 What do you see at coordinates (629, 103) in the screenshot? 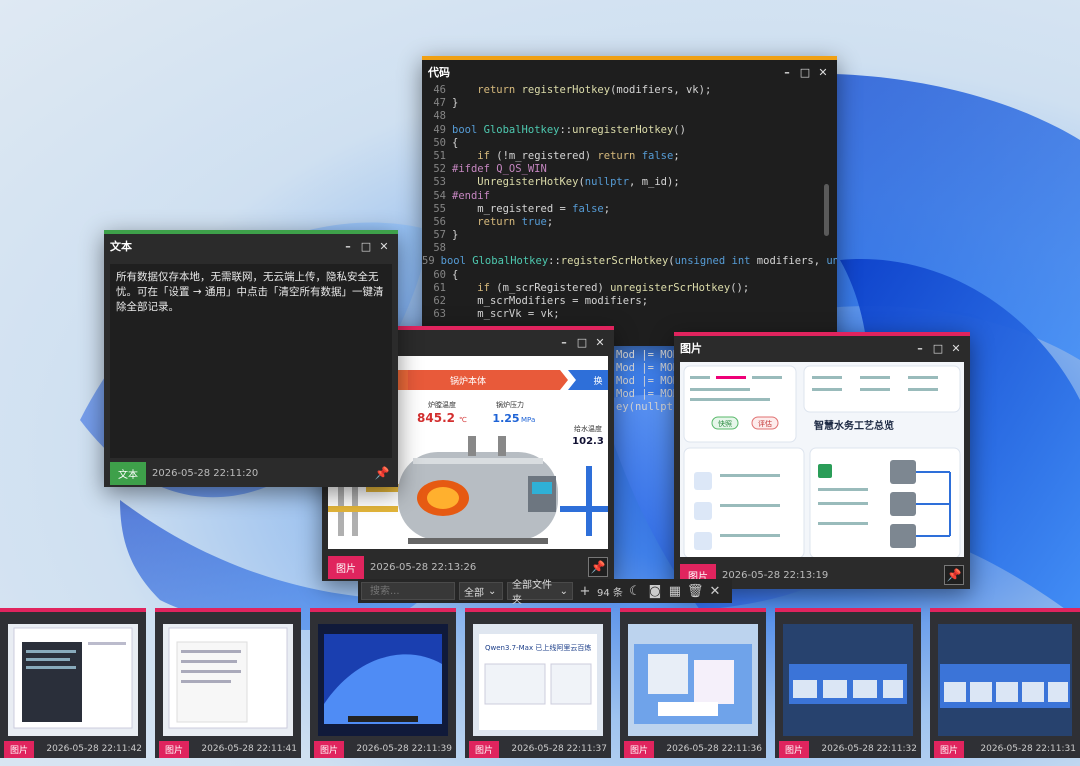
I see `code-line: 47}` at bounding box center [629, 103].